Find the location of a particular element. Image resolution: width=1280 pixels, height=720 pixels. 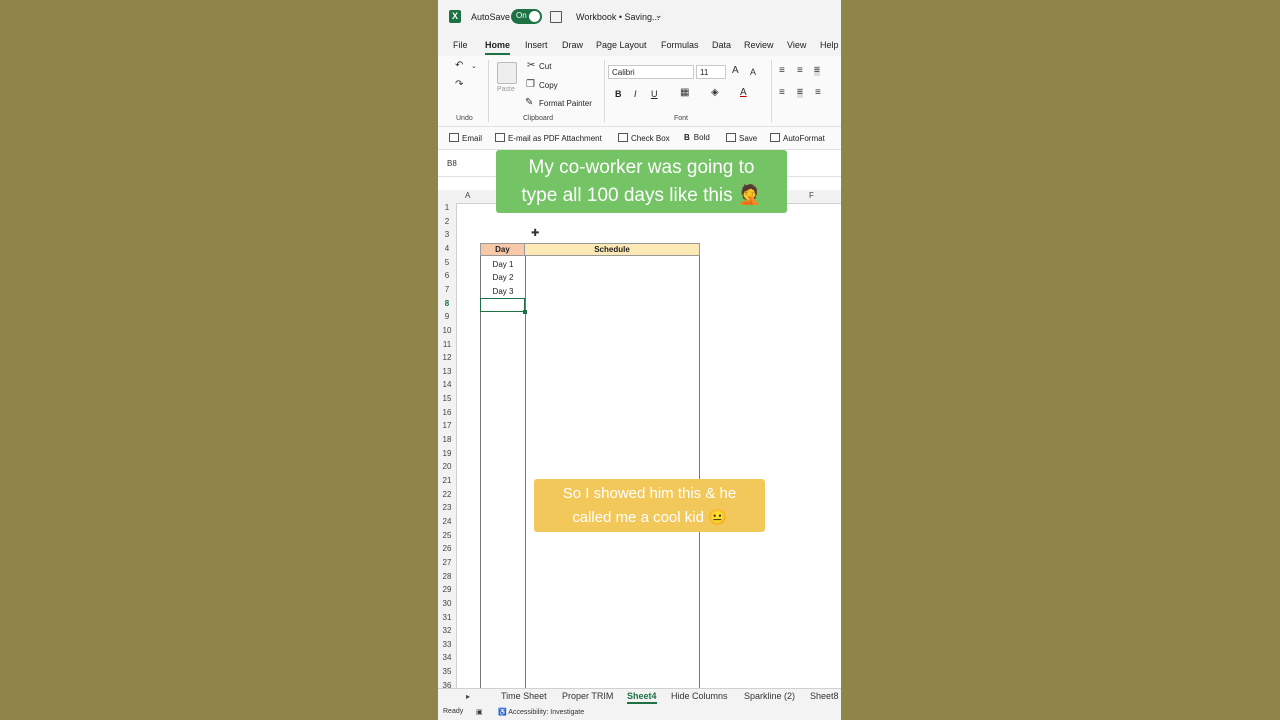

header-schedule: Schedule is located at coordinates (612, 249).